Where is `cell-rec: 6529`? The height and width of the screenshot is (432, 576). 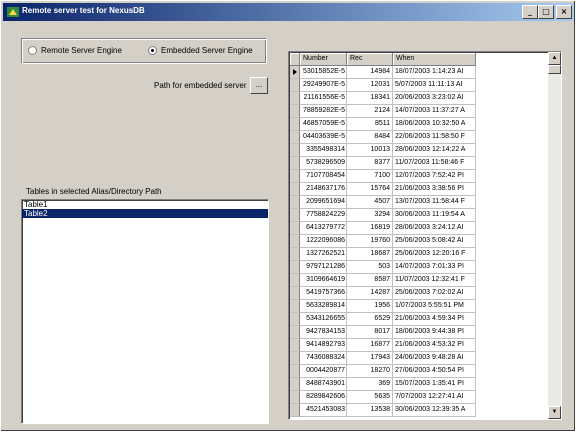
cell-rec: 6529 is located at coordinates (370, 319).